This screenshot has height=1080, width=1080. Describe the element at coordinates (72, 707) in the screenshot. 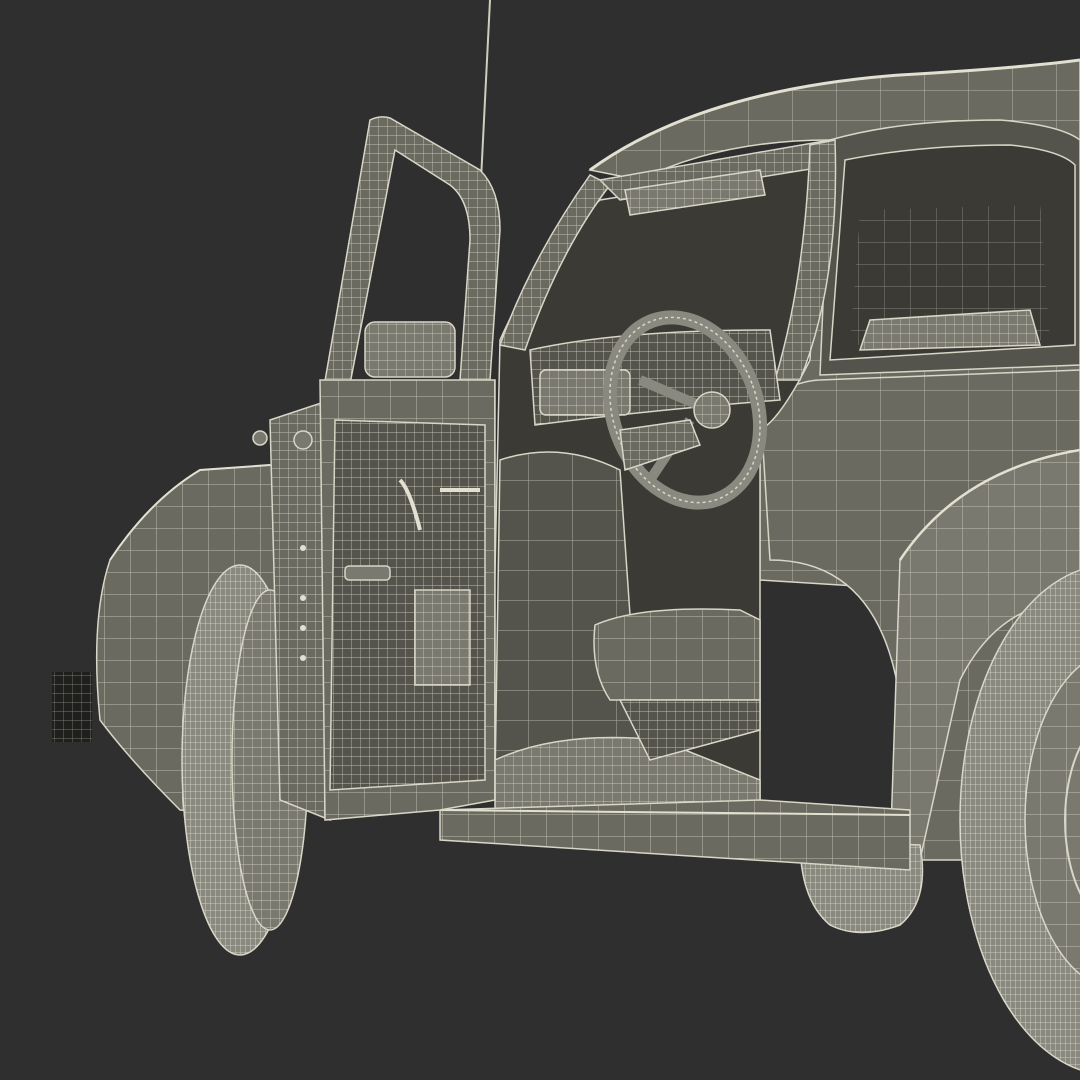

I see `bumper-end` at that location.